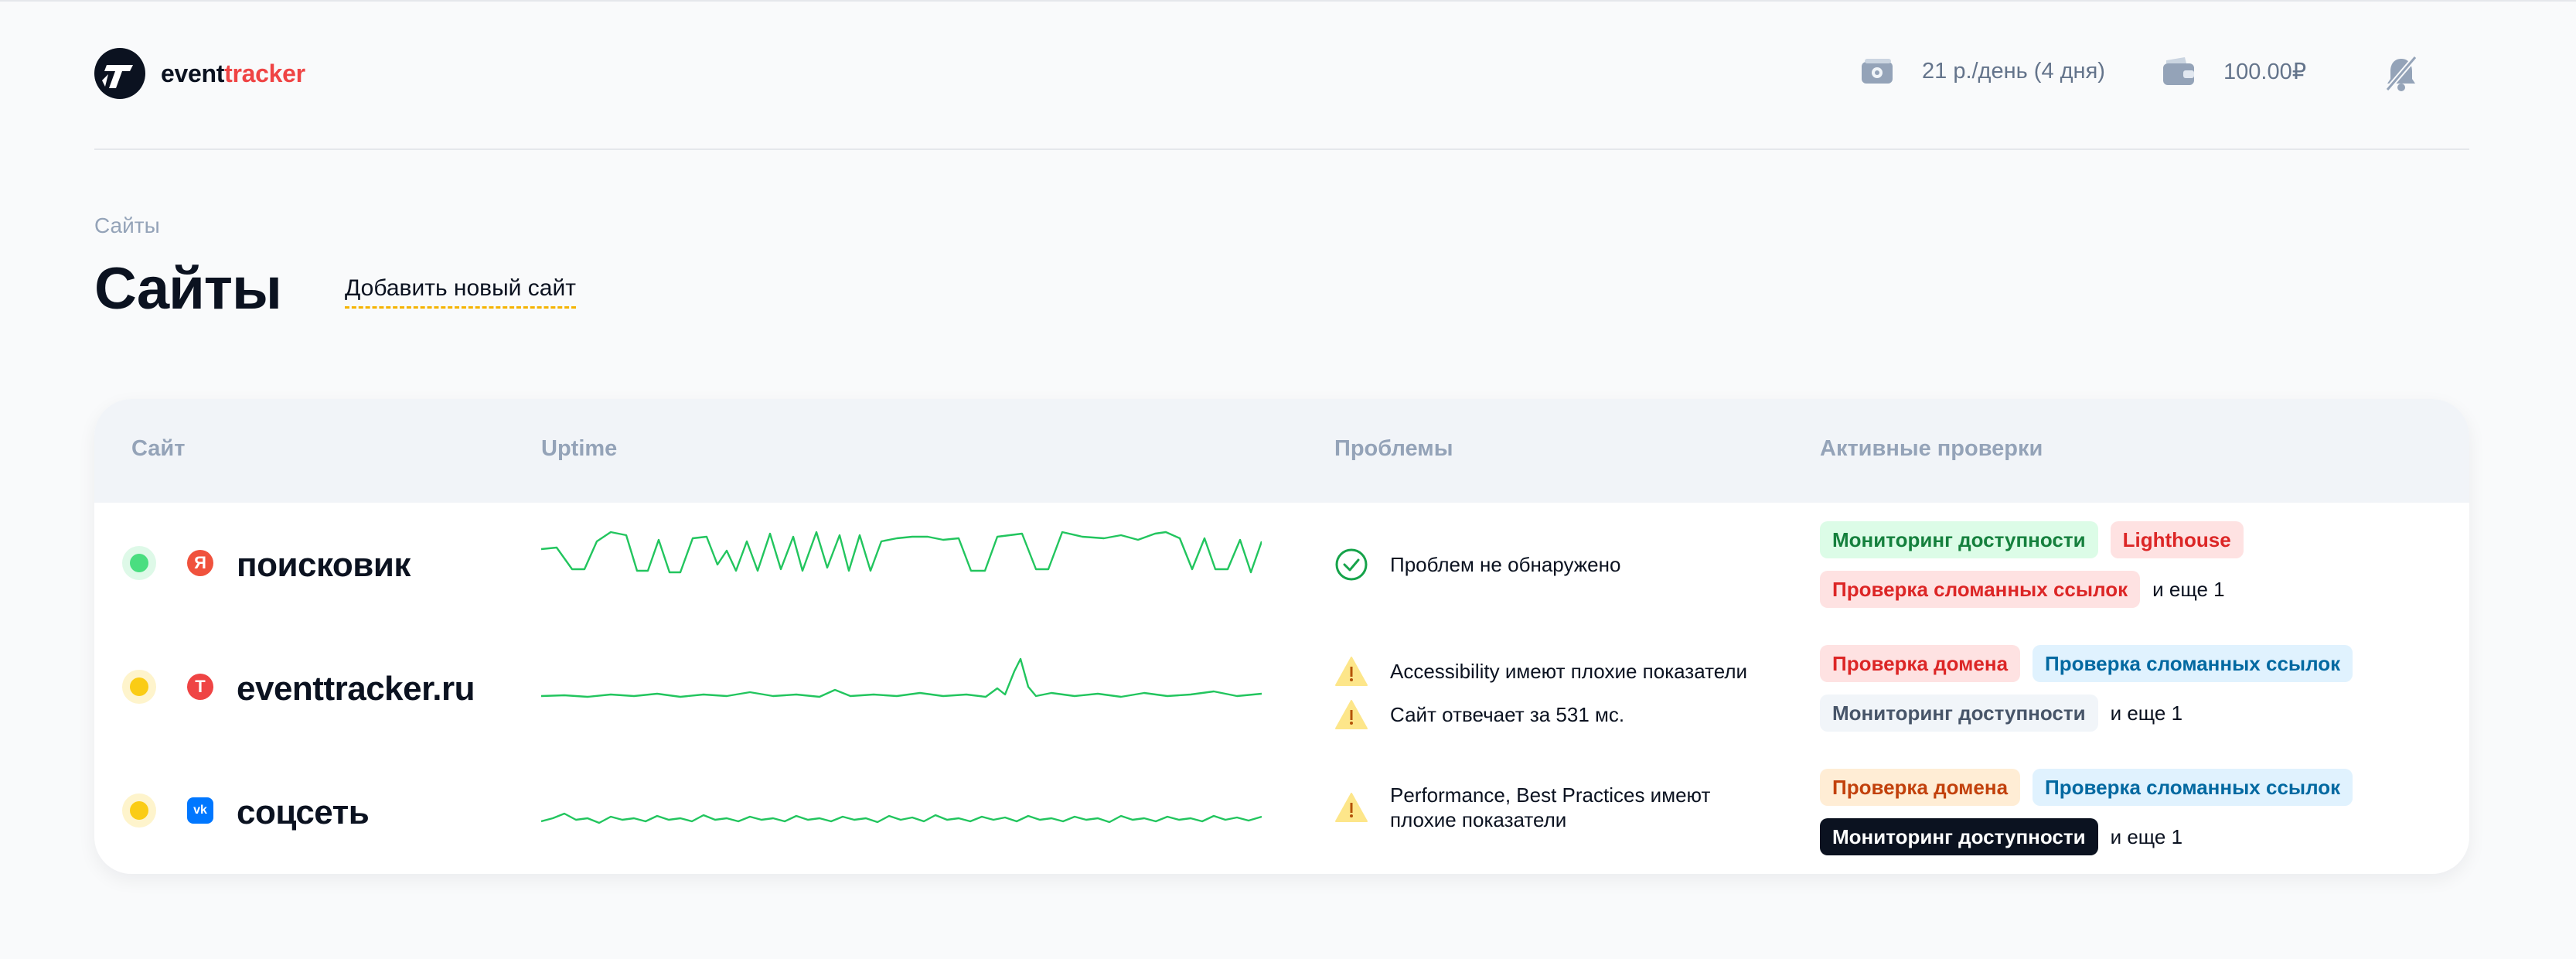 The height and width of the screenshot is (959, 2576). I want to click on logo-text-event: event, so click(193, 73).